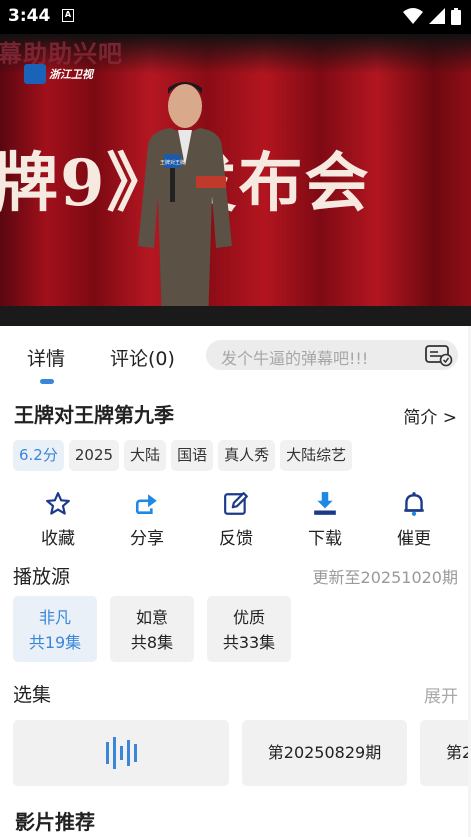 This screenshot has height=837, width=471. What do you see at coordinates (71, 74) in the screenshot?
I see `channel-name: 浙江卫视` at bounding box center [71, 74].